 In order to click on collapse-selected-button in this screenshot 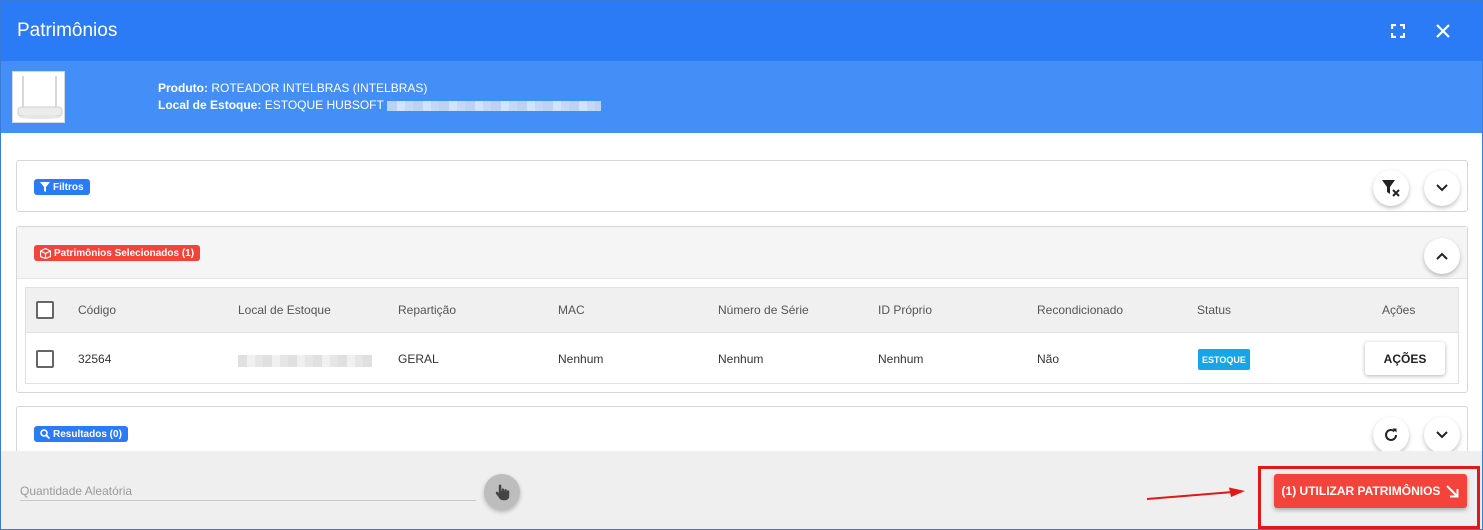, I will do `click(1442, 256)`.